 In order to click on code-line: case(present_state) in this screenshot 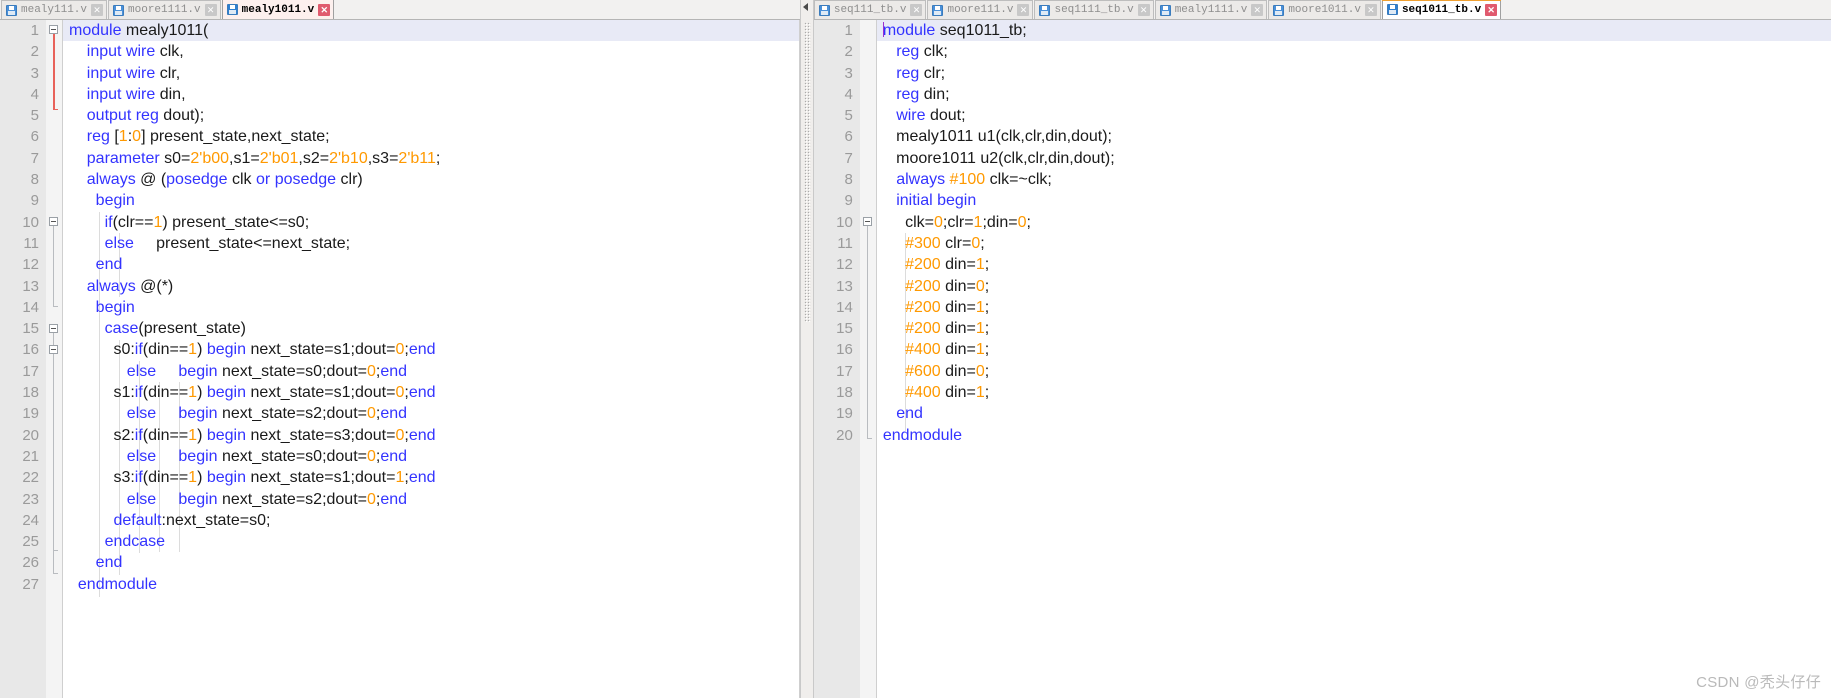, I will do `click(431, 328)`.